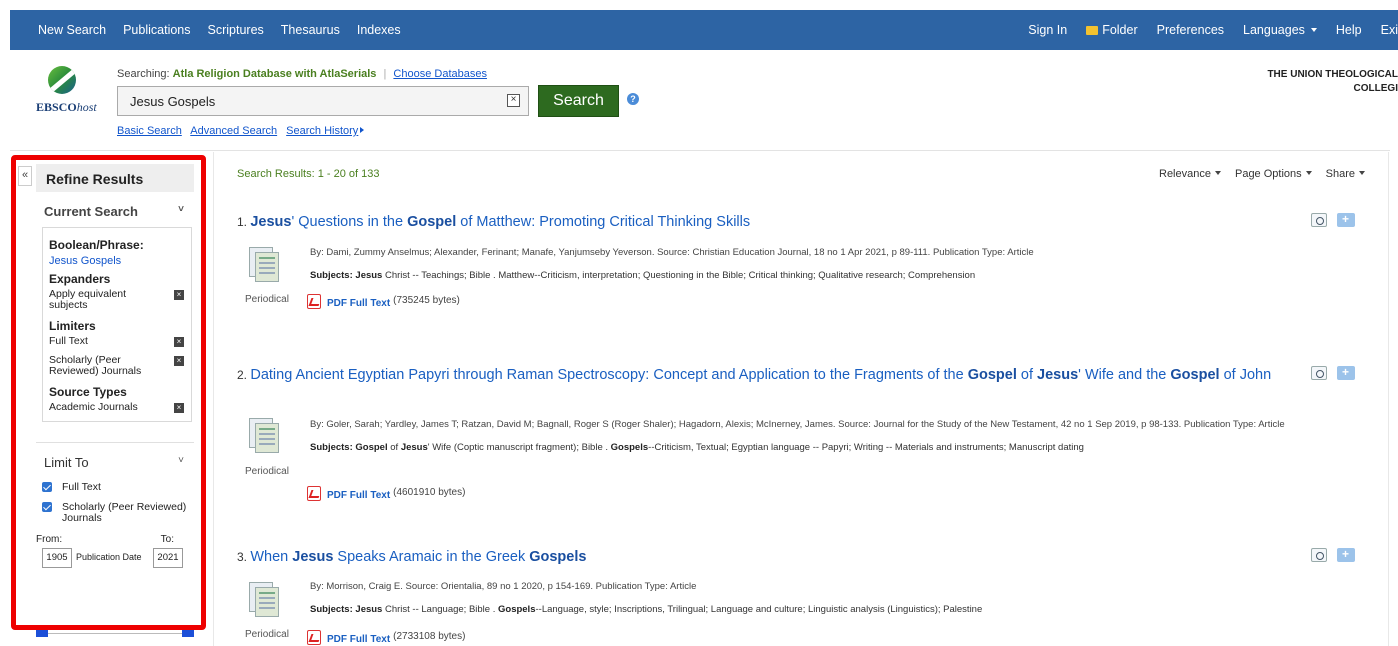  What do you see at coordinates (362, 130) in the screenshot?
I see `triangle-right-icon` at bounding box center [362, 130].